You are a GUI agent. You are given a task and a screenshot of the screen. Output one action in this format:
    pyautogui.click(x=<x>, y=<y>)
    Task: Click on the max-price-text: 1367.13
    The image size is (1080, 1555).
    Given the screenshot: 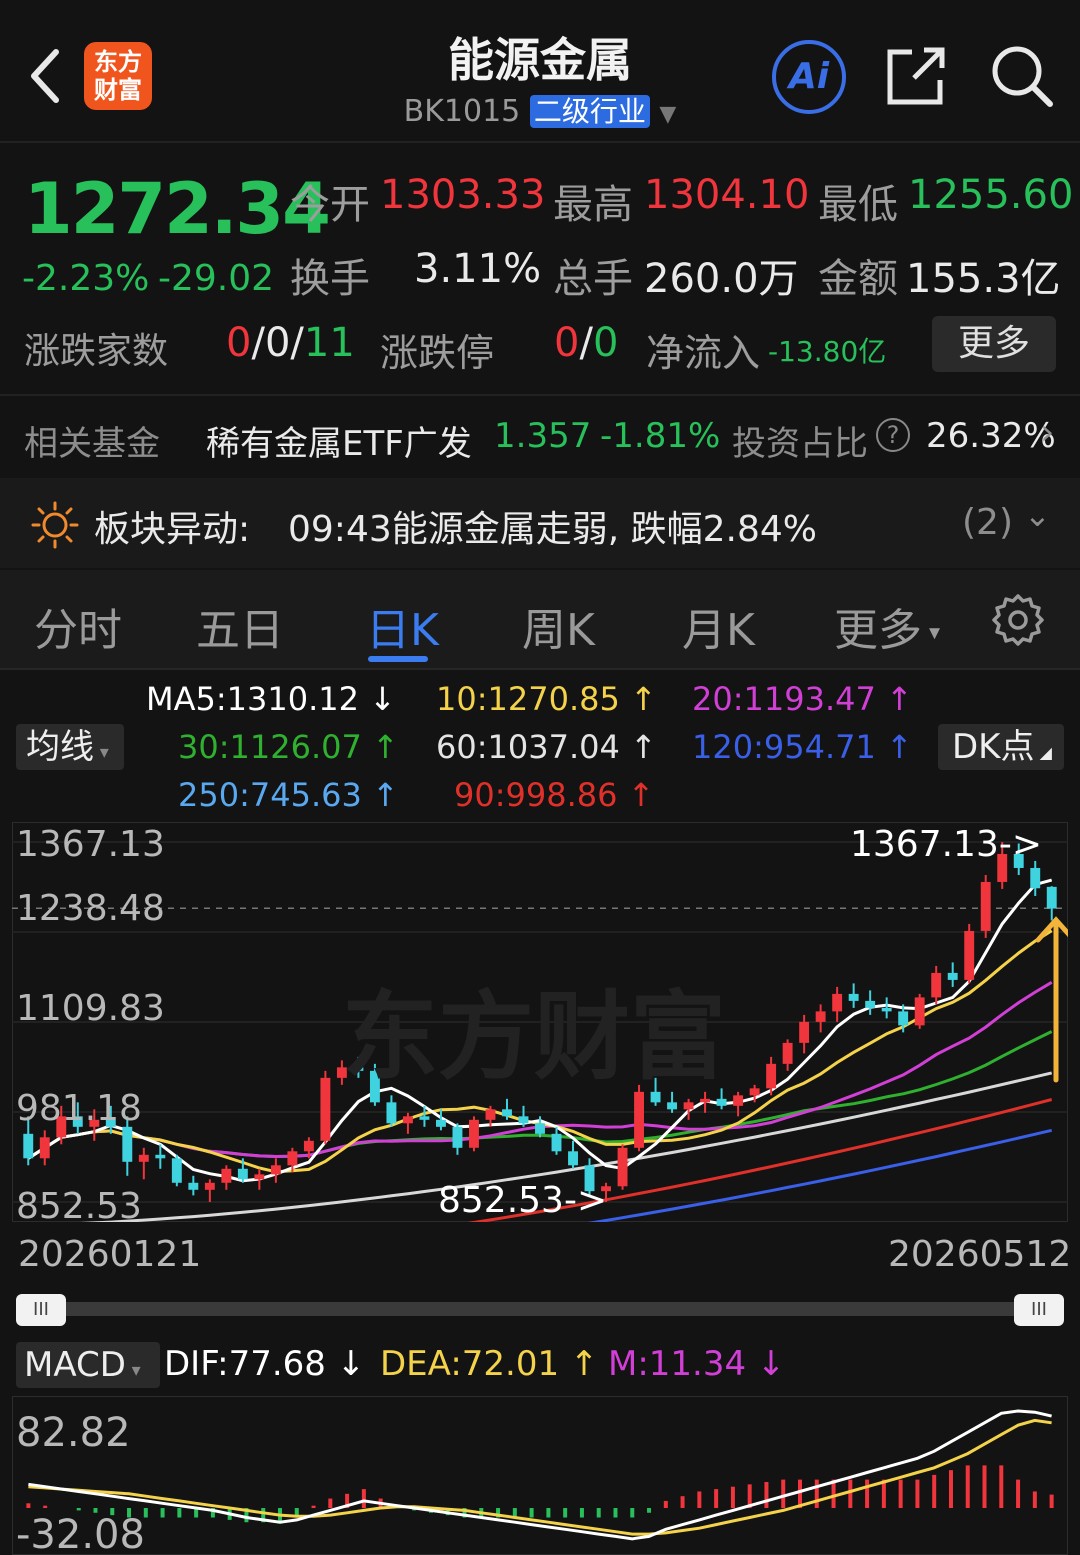 What is the action you would take?
    pyautogui.click(x=924, y=844)
    